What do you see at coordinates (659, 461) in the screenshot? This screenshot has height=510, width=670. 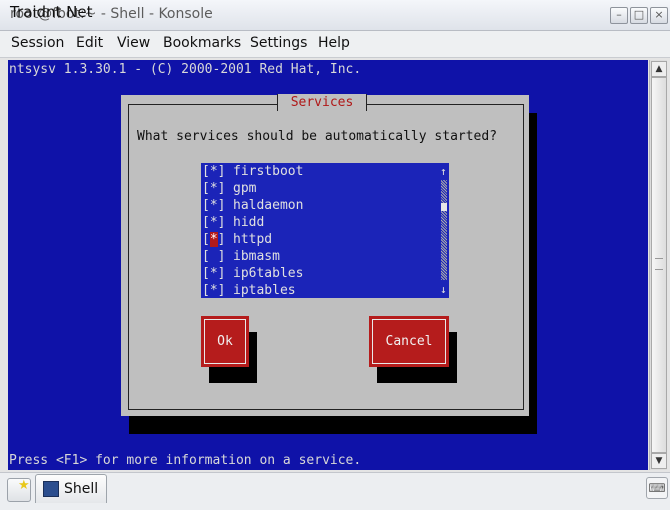 I see `scroll-down-arrow-icon: ▼` at bounding box center [659, 461].